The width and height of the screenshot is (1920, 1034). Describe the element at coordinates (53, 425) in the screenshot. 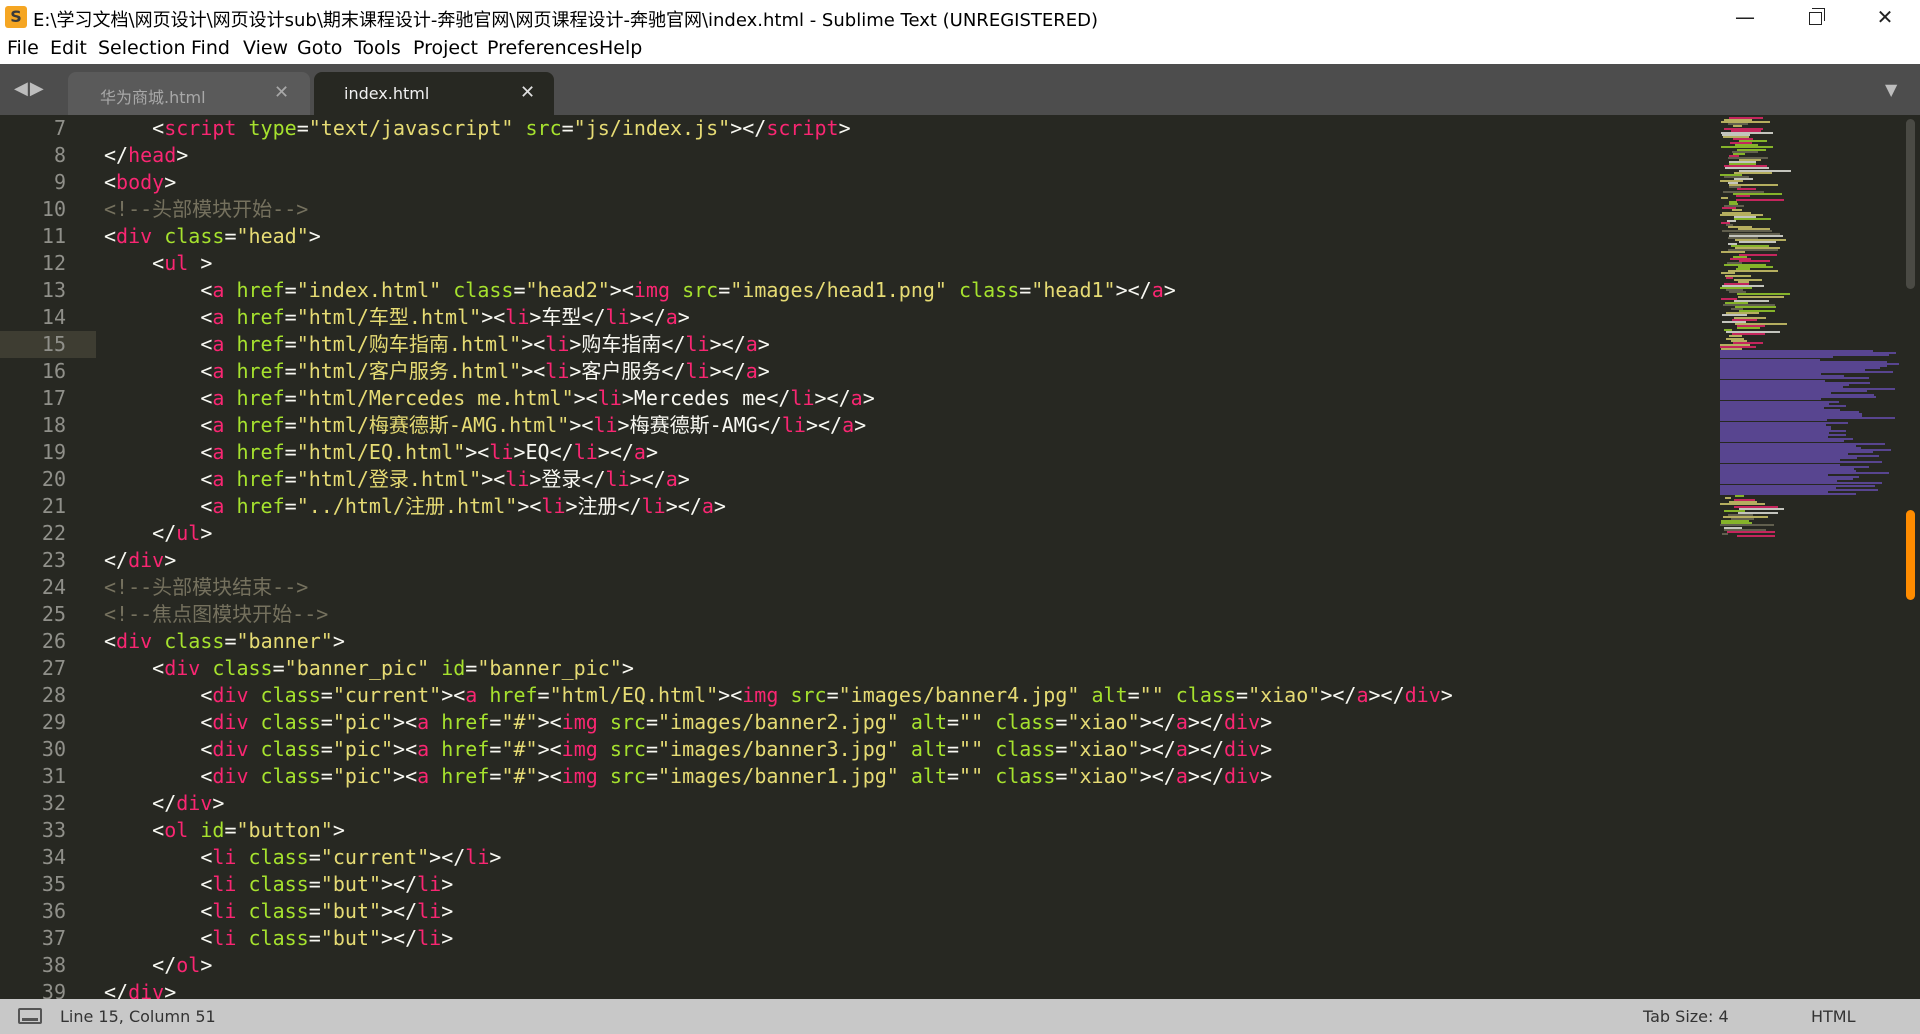

I see `line-number: 18` at that location.